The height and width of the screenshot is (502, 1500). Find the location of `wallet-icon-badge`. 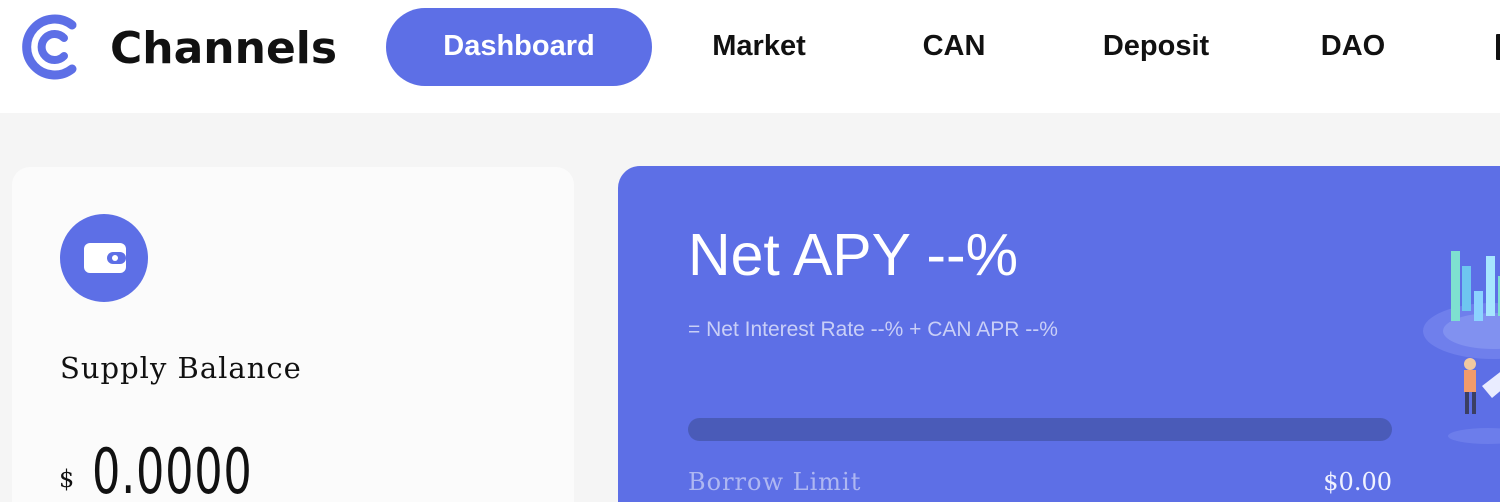

wallet-icon-badge is located at coordinates (104, 258).